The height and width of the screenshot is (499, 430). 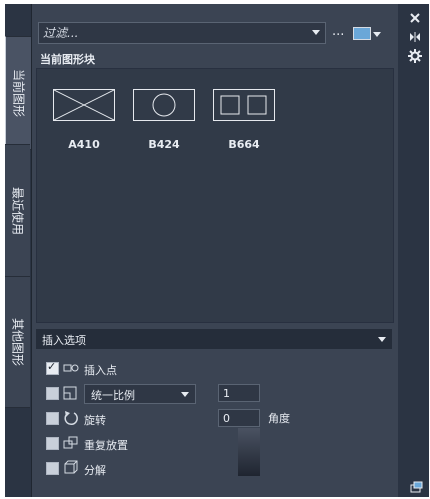 I want to click on block-label: B664, so click(x=244, y=144).